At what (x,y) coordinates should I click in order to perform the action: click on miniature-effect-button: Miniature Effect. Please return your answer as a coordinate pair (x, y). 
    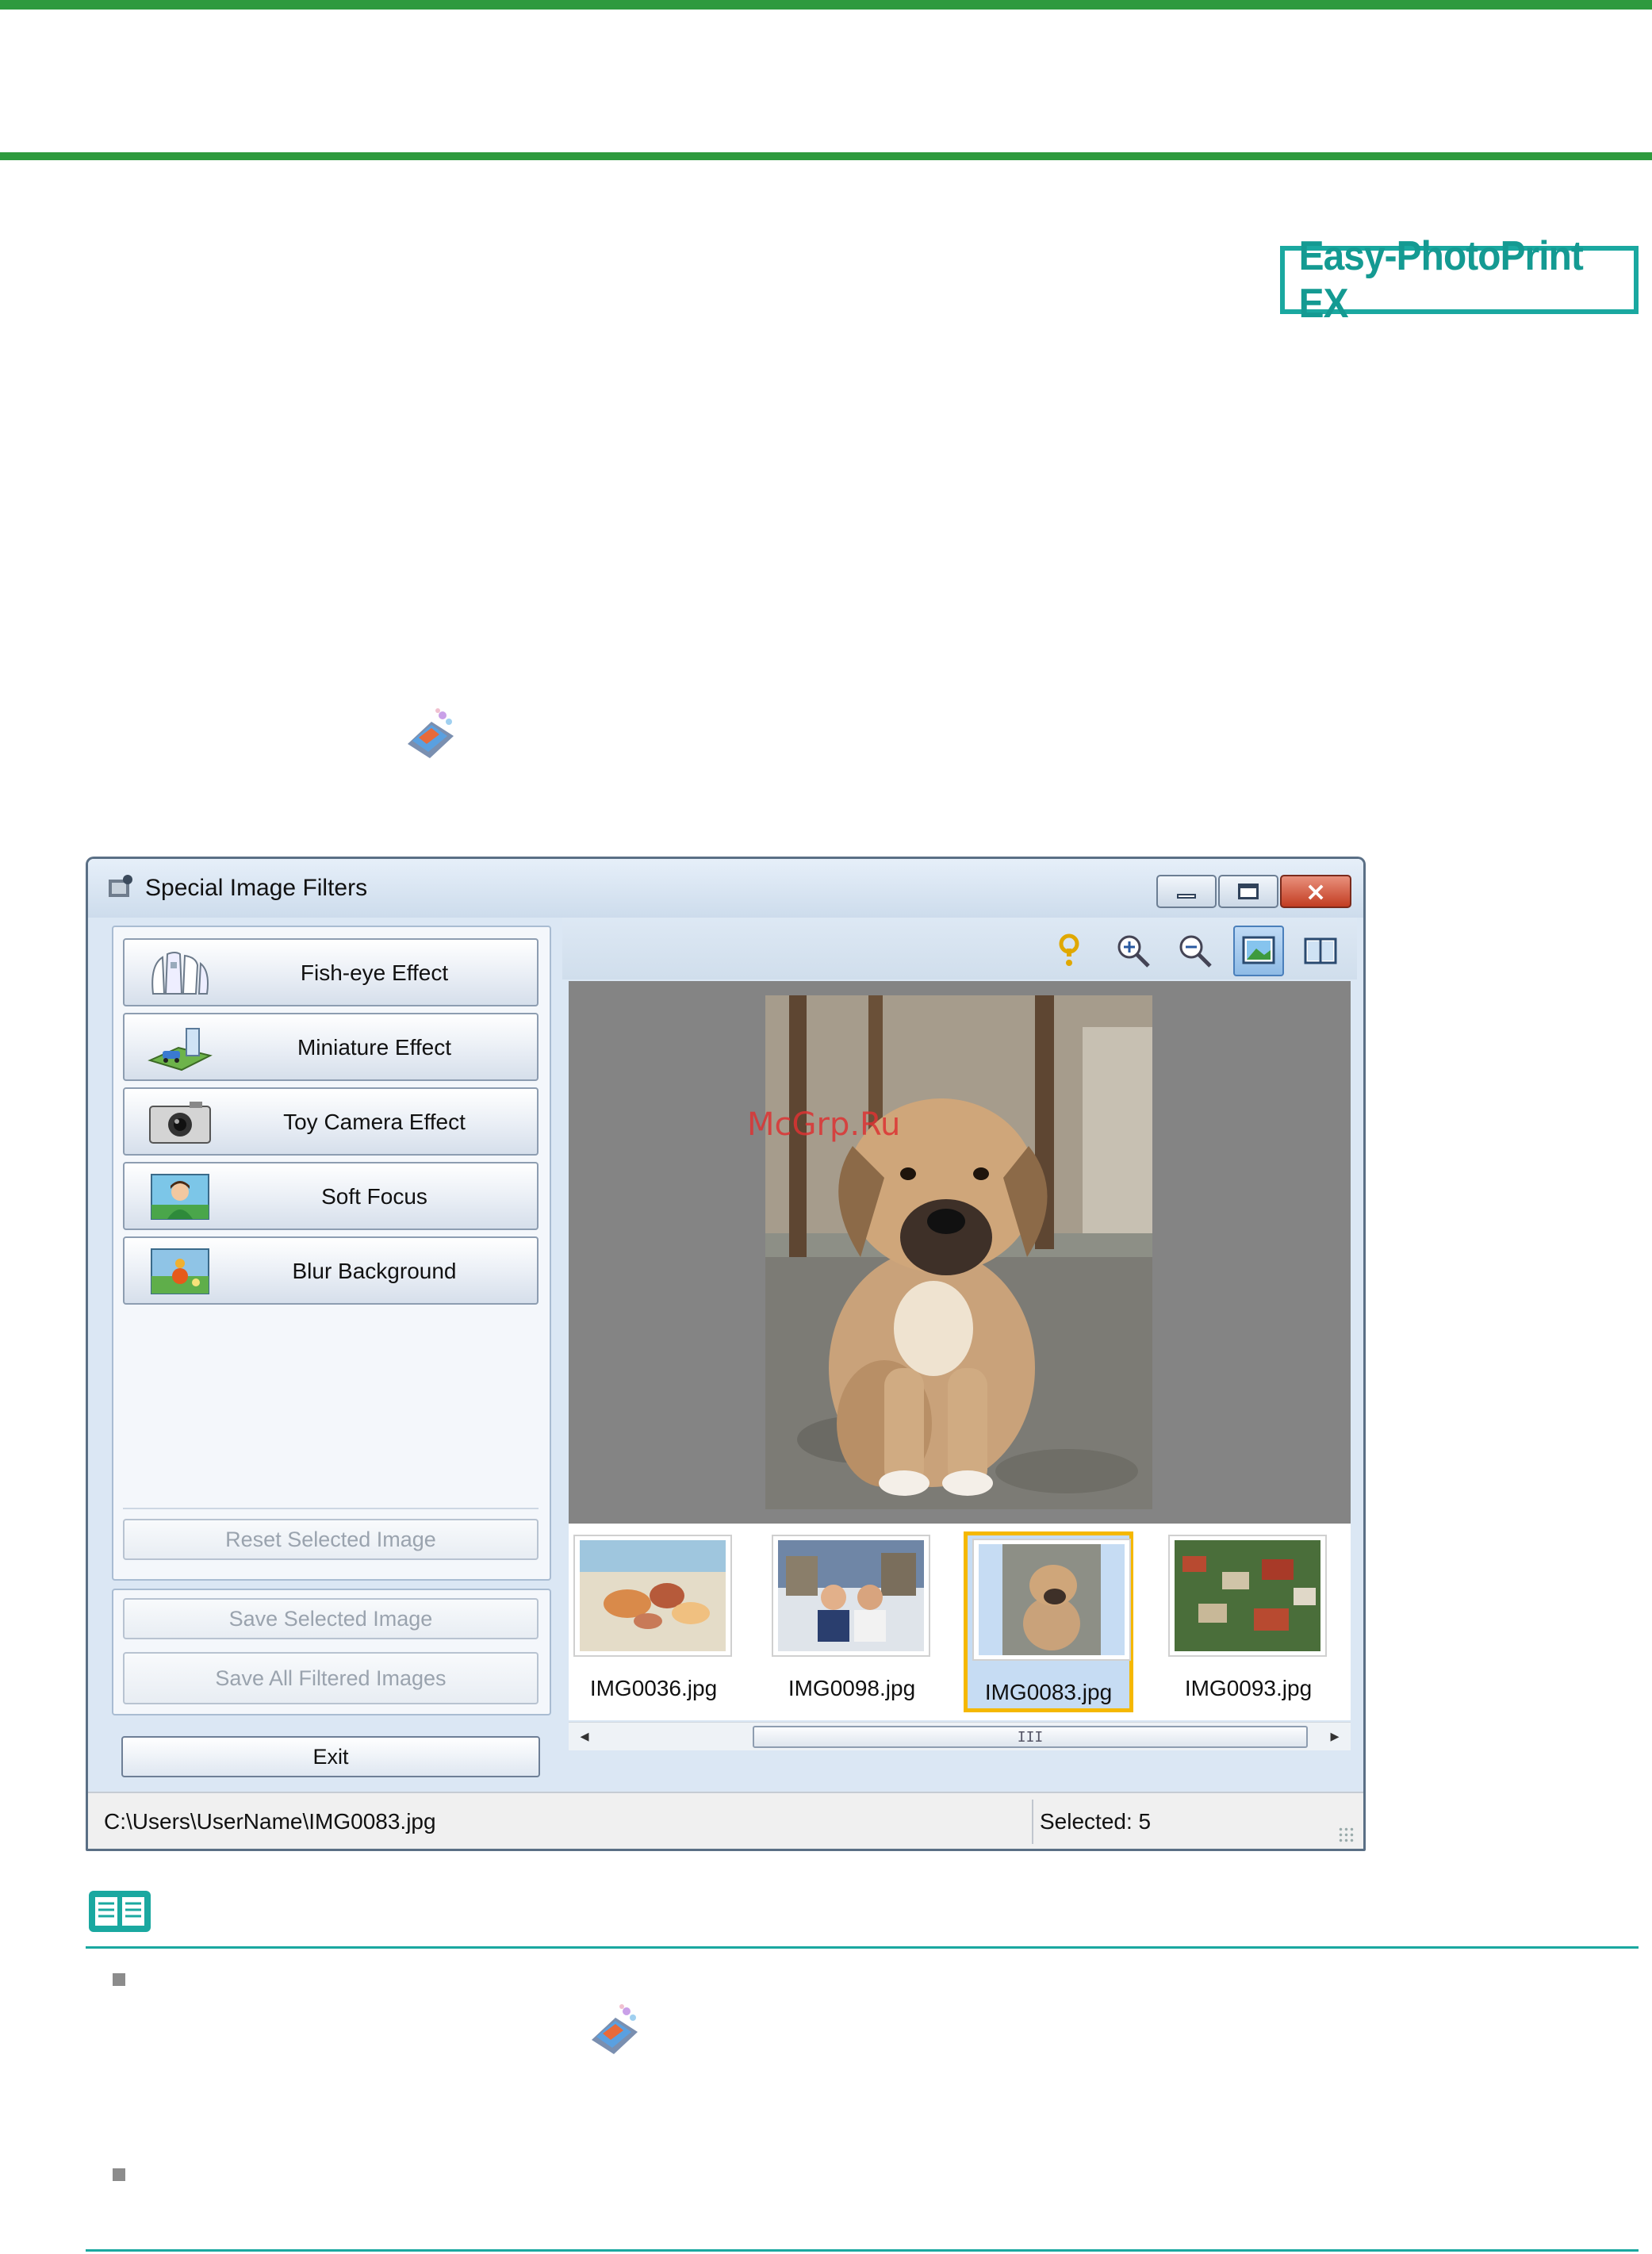
    Looking at the image, I should click on (331, 1047).